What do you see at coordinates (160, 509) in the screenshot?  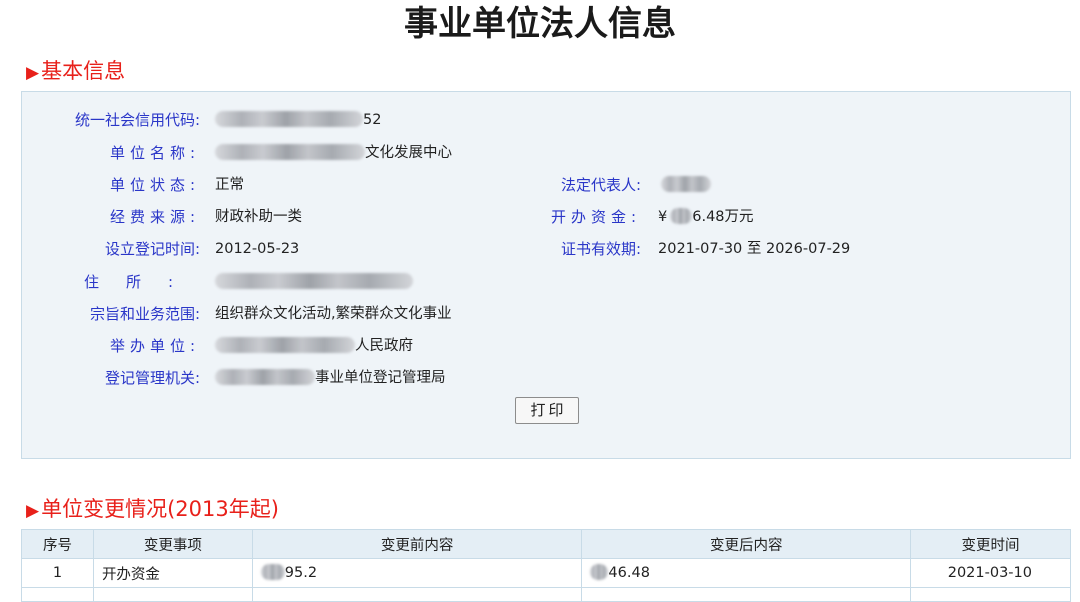 I see `section-heading-changes-text: 单位变更情况(2013年起)` at bounding box center [160, 509].